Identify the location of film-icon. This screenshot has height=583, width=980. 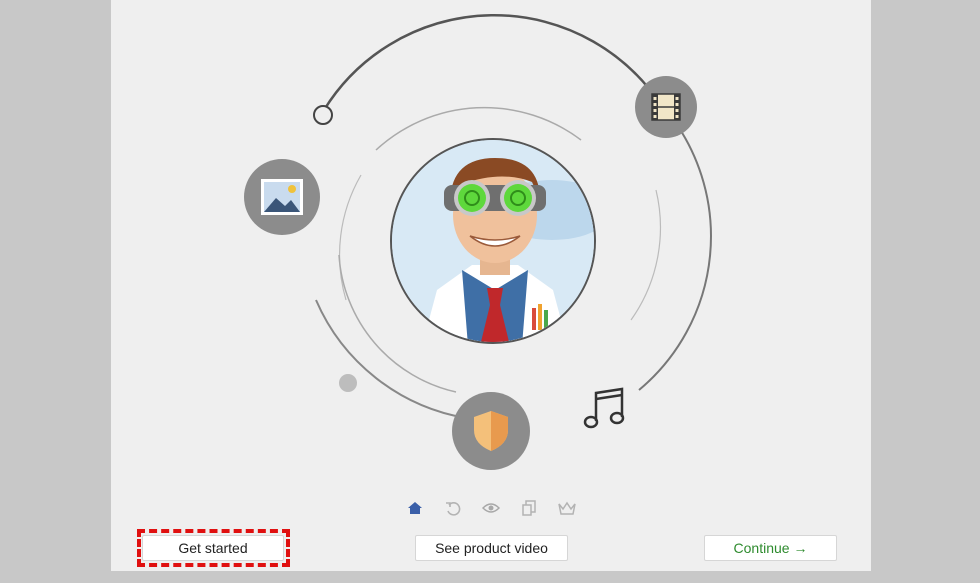
(666, 107).